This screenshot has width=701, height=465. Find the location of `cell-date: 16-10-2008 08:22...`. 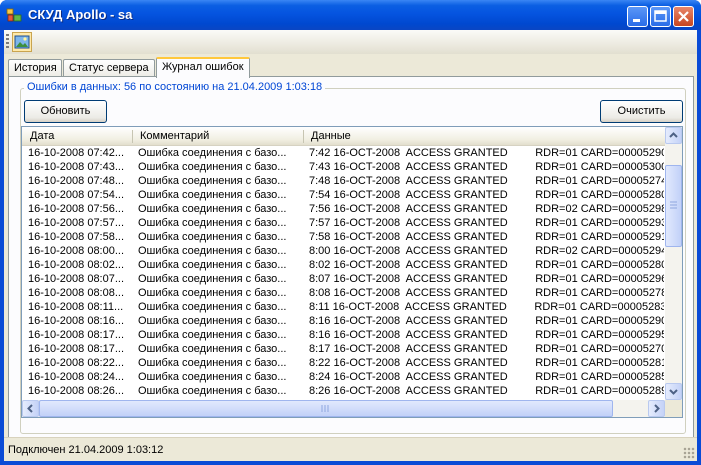

cell-date: 16-10-2008 08:22... is located at coordinates (76, 363).